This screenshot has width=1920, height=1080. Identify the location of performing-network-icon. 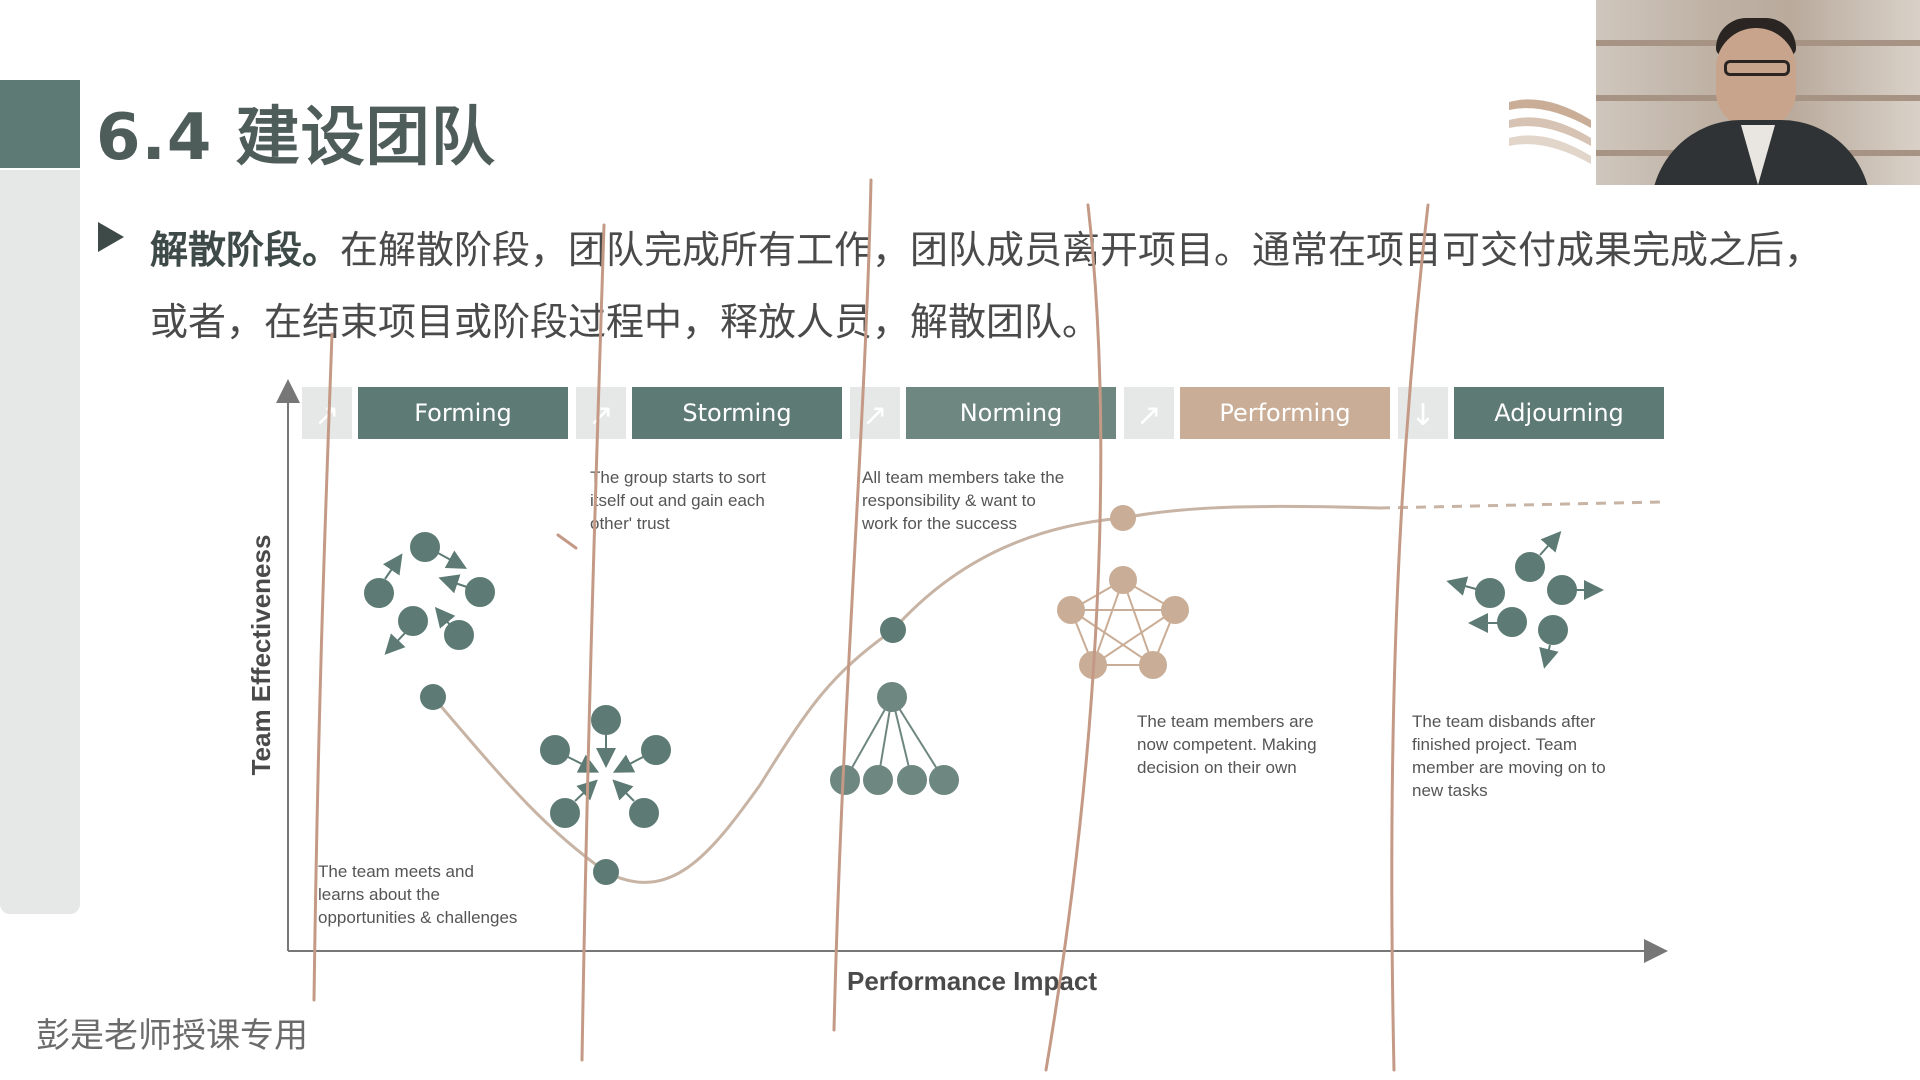
(1123, 622).